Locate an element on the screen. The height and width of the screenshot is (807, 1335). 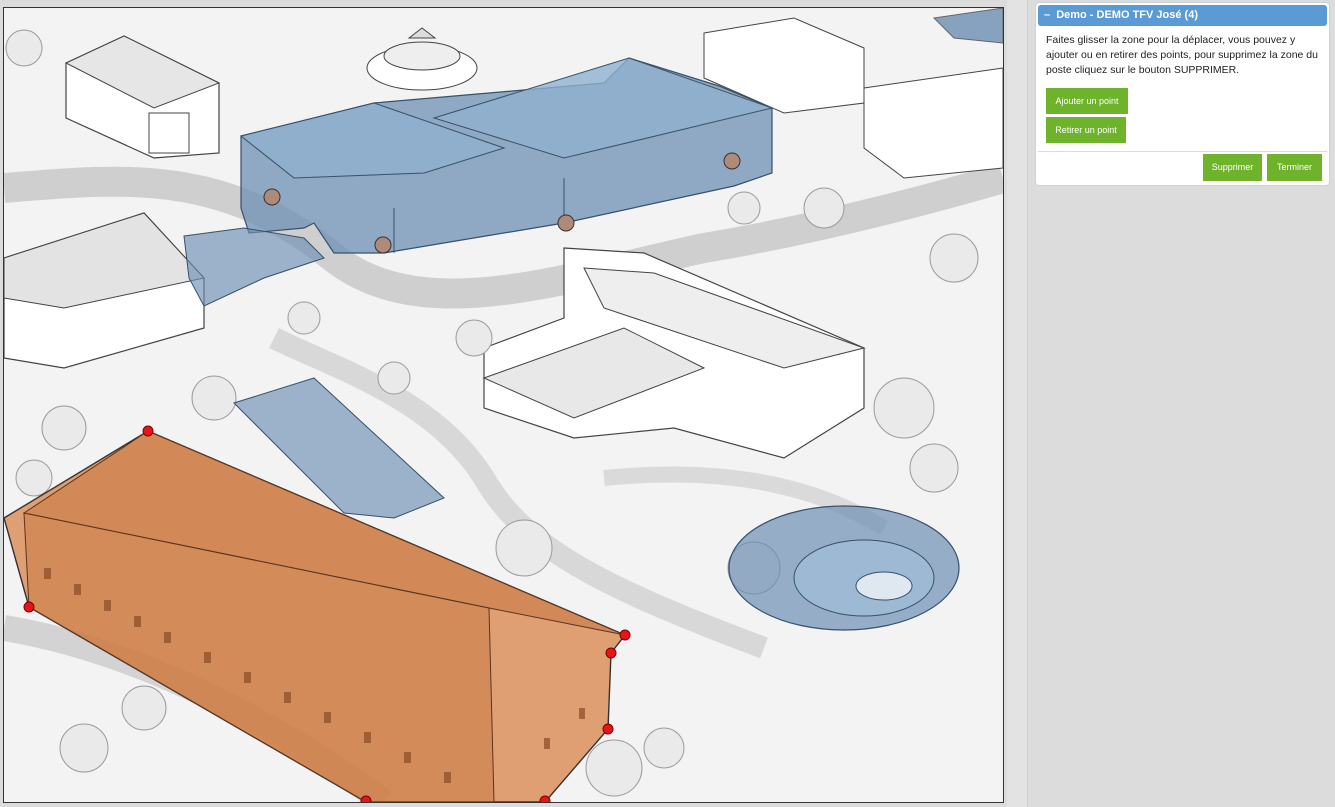
collapse-icon: – is located at coordinates (1047, 15).